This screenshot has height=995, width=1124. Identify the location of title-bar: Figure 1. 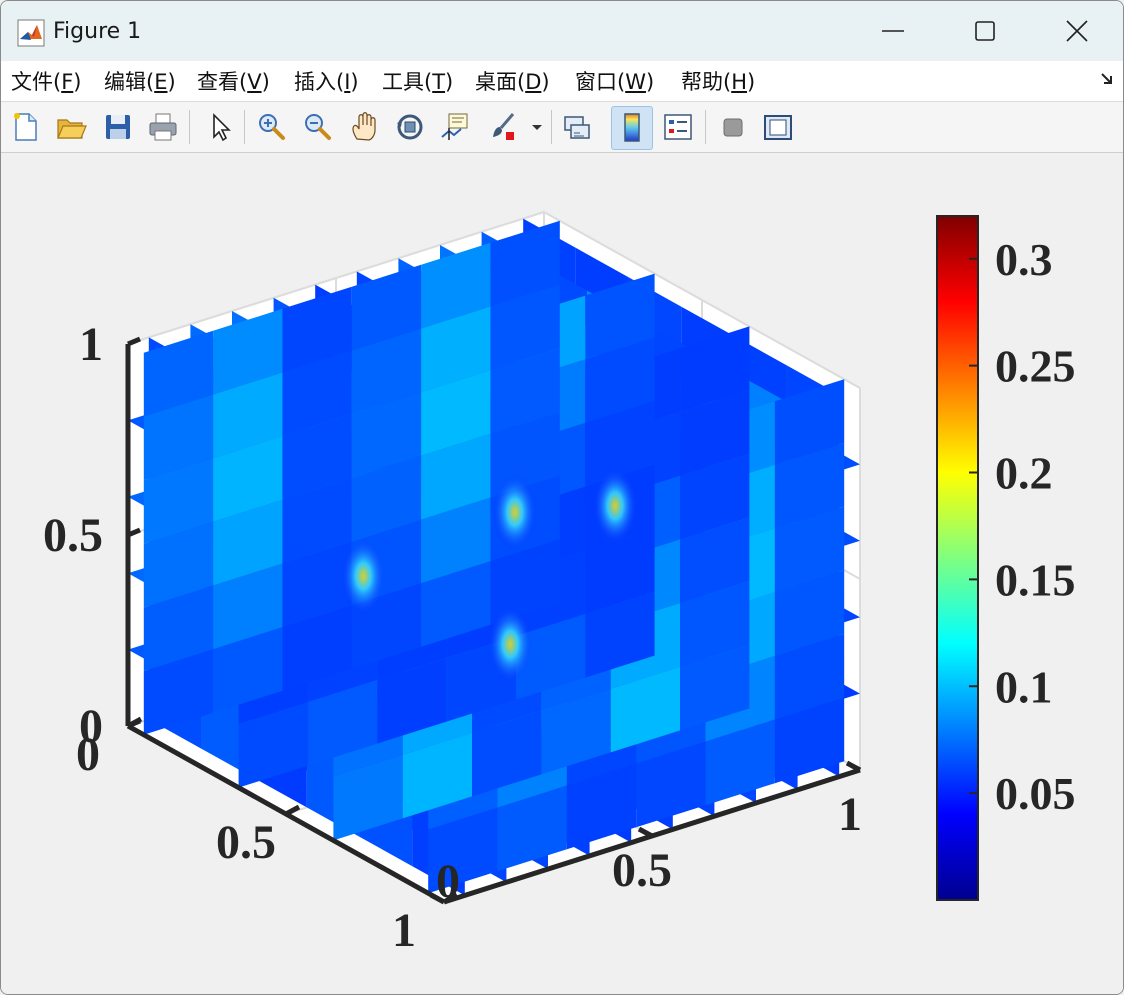
(562, 31).